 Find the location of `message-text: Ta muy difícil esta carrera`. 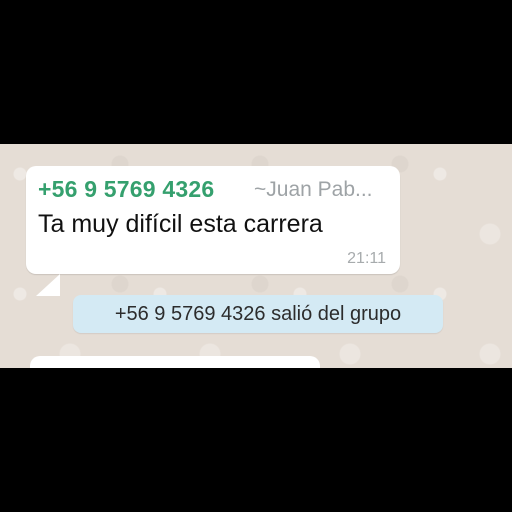

message-text: Ta muy difícil esta carrera is located at coordinates (180, 224).